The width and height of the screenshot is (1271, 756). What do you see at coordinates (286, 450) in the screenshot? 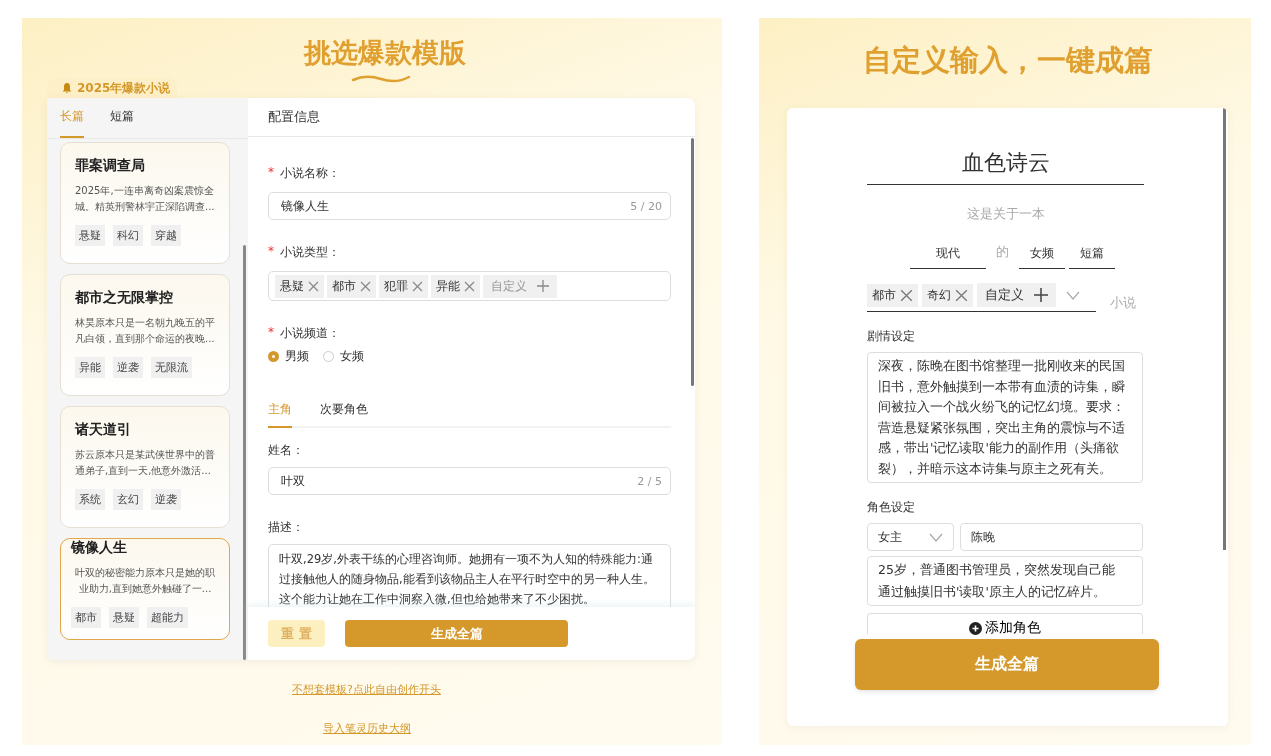
I see `field-label: 姓名：` at bounding box center [286, 450].